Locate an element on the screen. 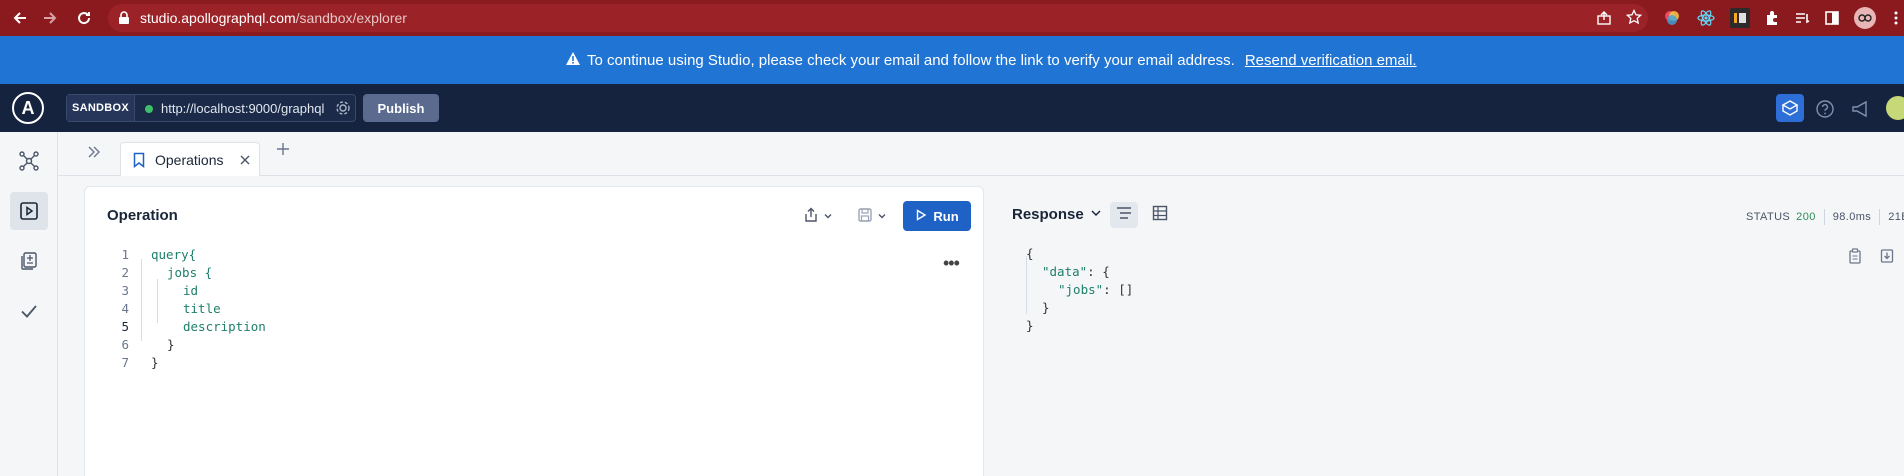  publish-button: Publish is located at coordinates (401, 108).